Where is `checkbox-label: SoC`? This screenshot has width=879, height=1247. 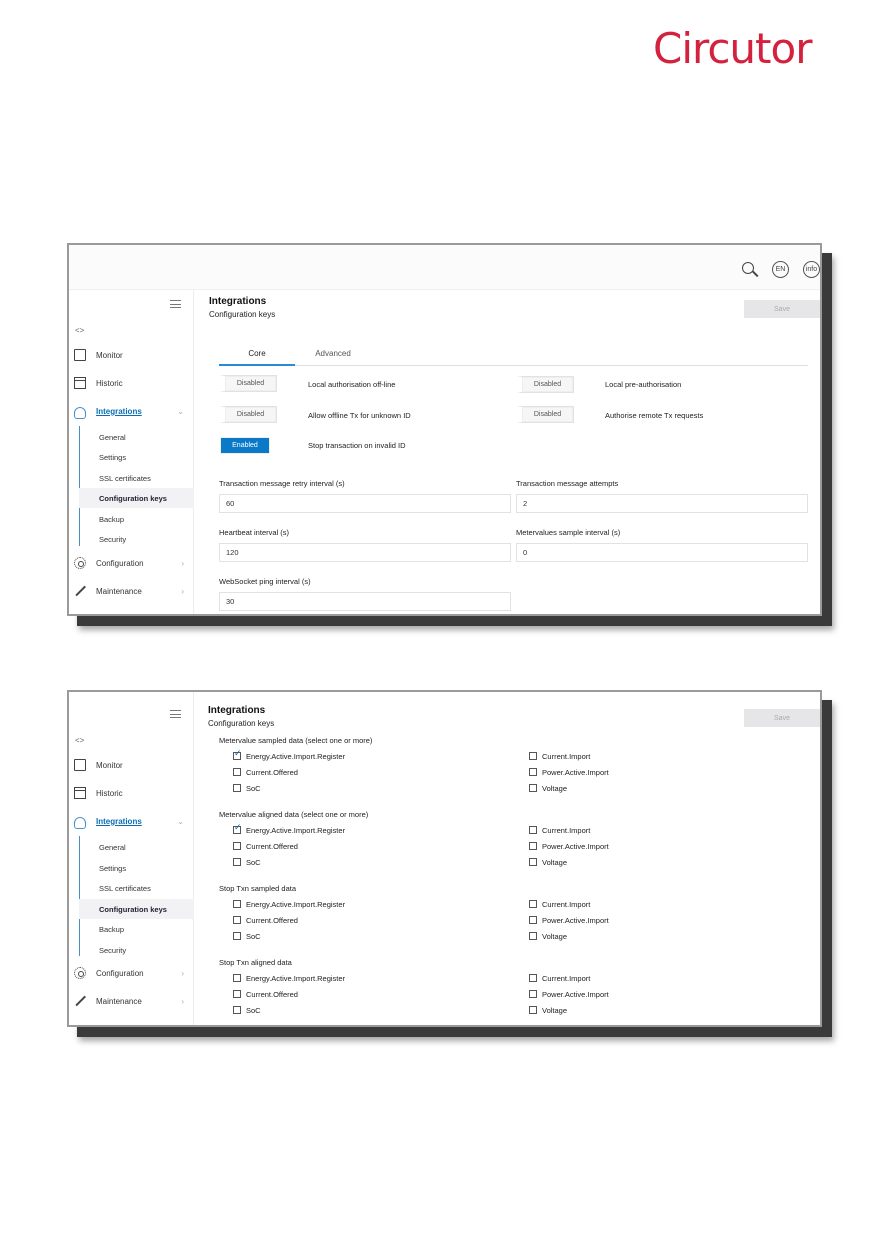
checkbox-label: SoC is located at coordinates (253, 1010).